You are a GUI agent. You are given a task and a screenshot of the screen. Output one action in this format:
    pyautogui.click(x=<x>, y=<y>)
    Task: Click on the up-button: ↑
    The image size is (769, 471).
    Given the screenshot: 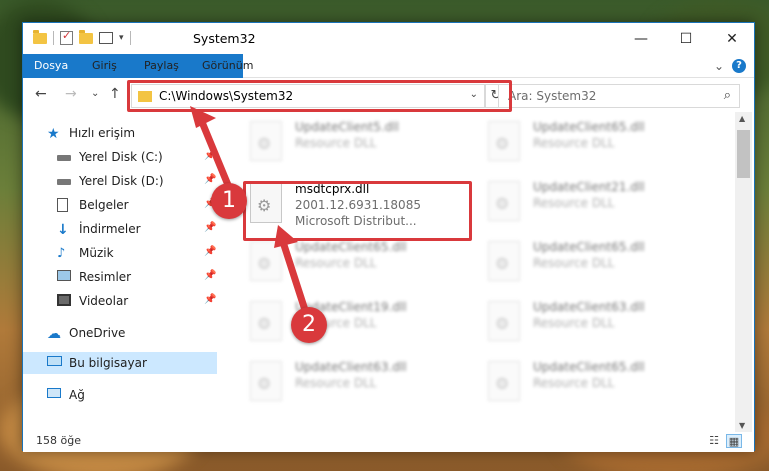 What is the action you would take?
    pyautogui.click(x=115, y=94)
    